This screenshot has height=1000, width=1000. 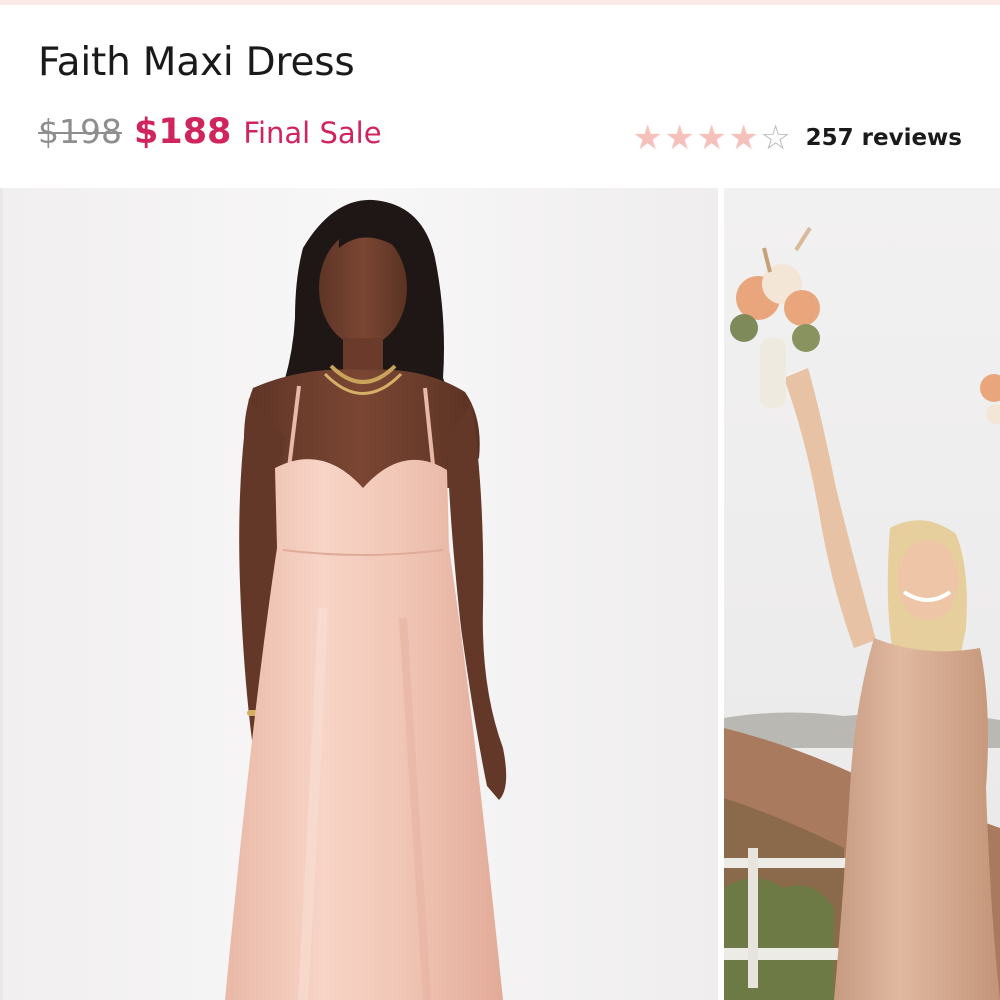 I want to click on star-outline-icon: ☆, so click(x=775, y=138).